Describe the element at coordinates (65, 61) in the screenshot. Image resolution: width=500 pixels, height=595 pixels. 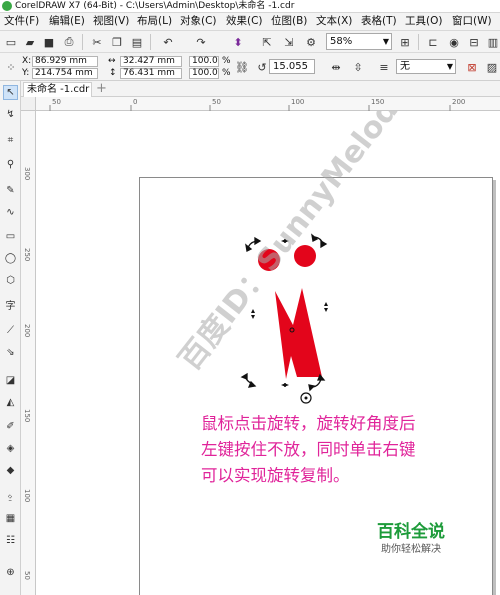
I see `x-position-field: 86.929 mm` at that location.